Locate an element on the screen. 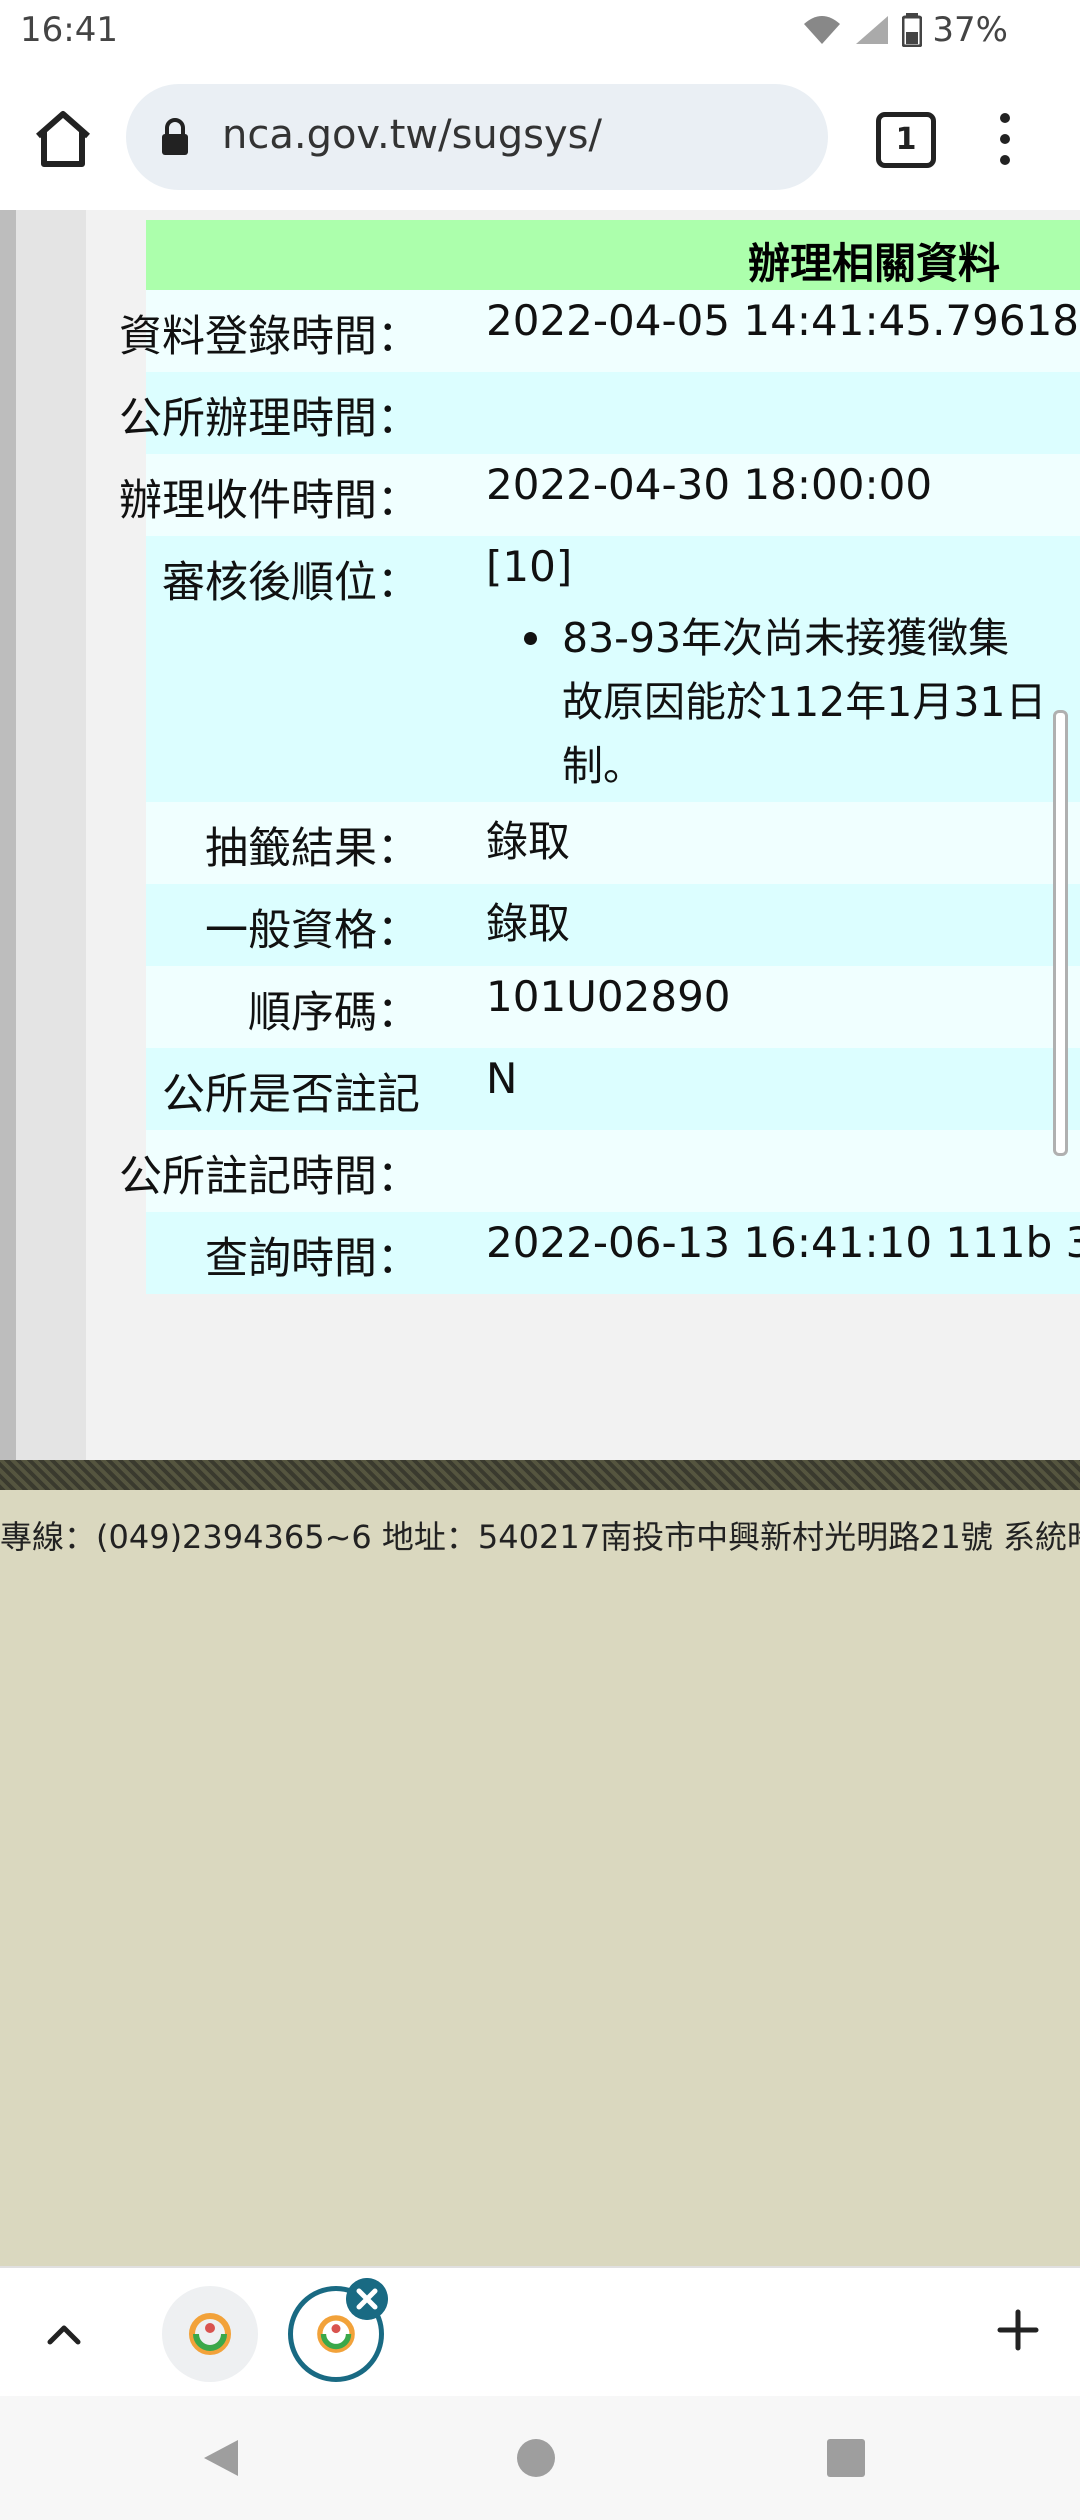  table-row: 公所辦理時間： is located at coordinates (599, 413).